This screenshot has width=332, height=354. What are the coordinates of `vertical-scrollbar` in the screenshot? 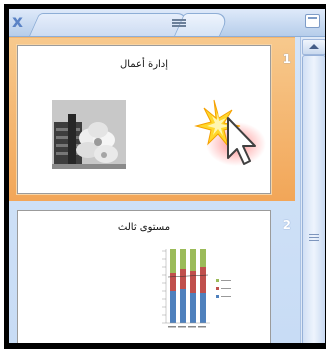 It's located at (312, 190).